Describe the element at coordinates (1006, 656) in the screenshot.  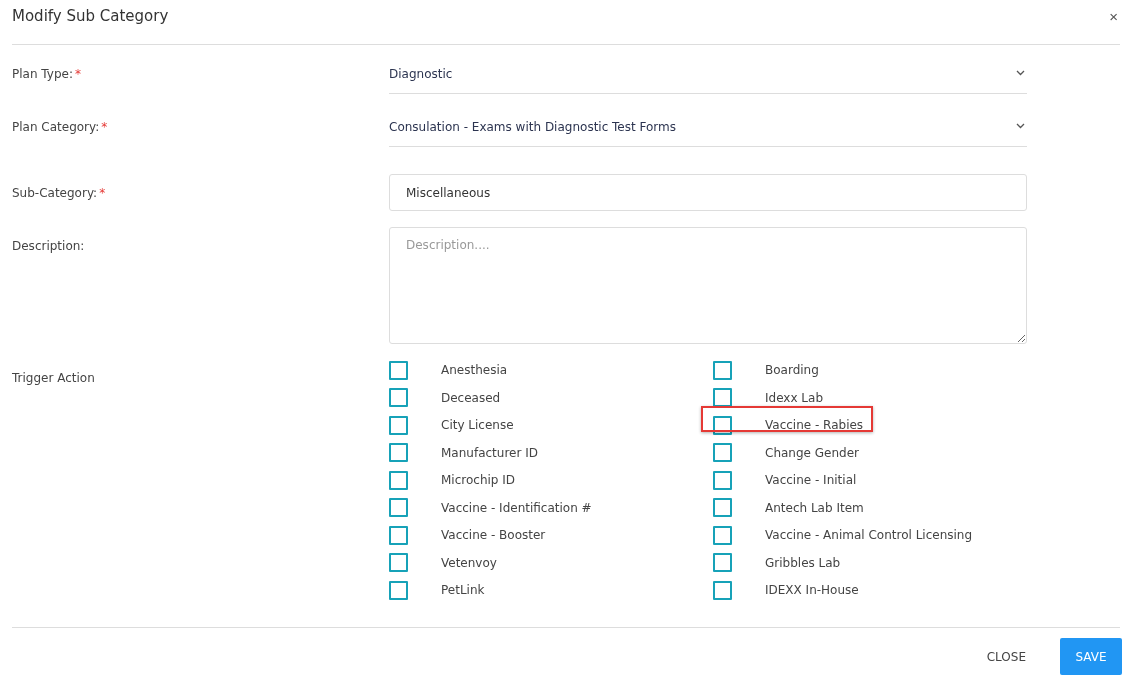
I see `close-button: CLOSE` at that location.